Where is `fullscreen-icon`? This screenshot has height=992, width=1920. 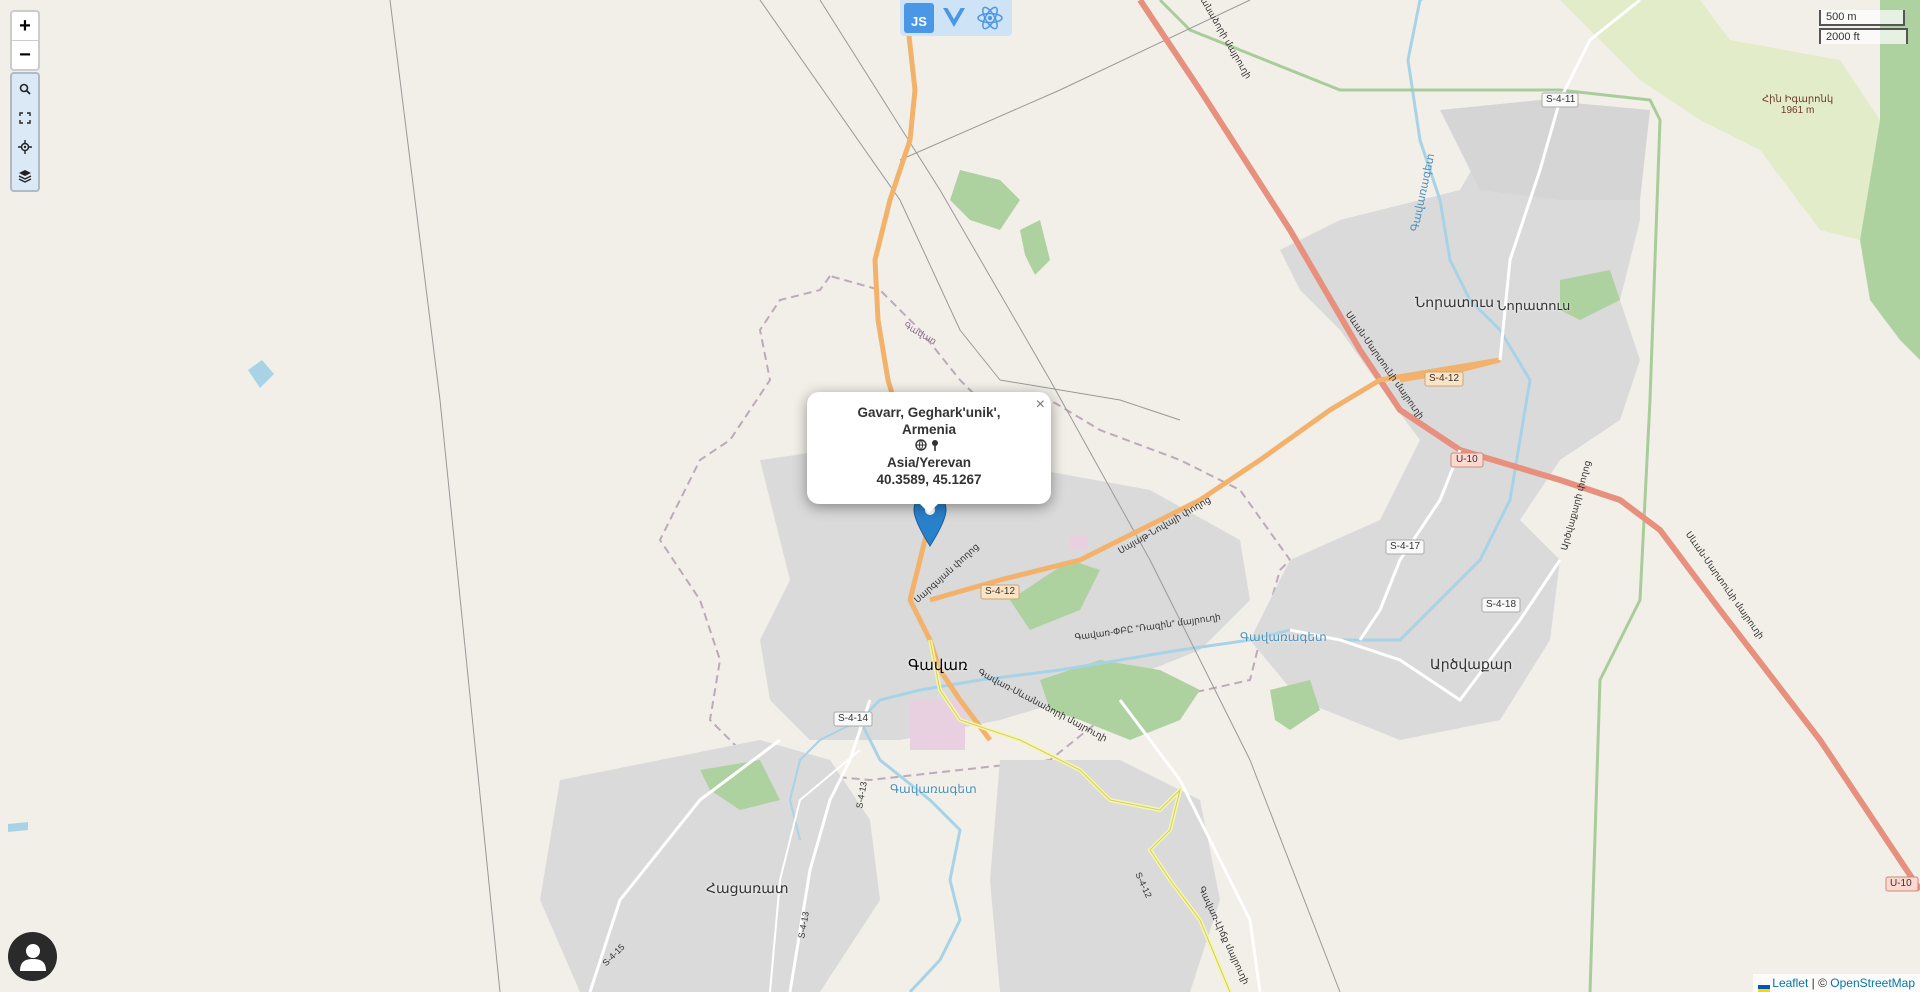 fullscreen-icon is located at coordinates (25, 117).